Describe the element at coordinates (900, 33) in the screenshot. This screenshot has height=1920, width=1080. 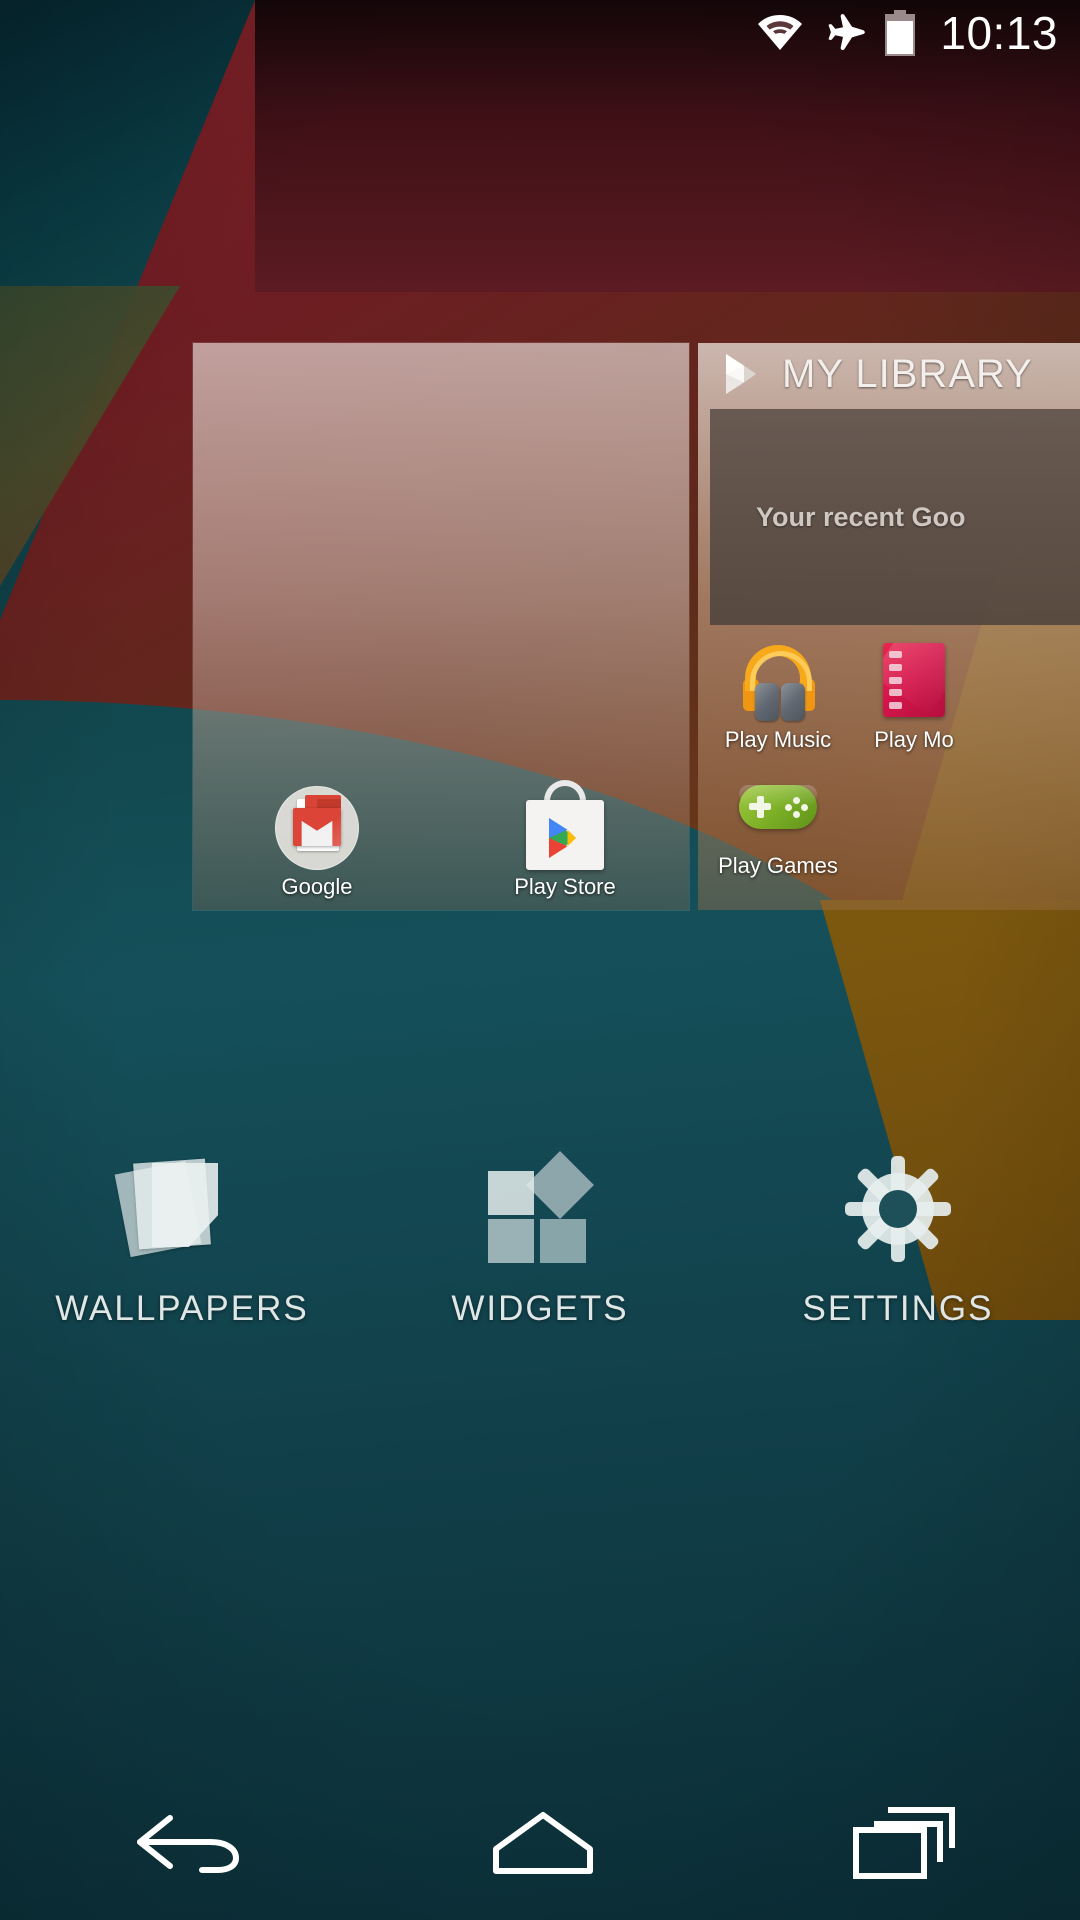
I see `battery-icon` at that location.